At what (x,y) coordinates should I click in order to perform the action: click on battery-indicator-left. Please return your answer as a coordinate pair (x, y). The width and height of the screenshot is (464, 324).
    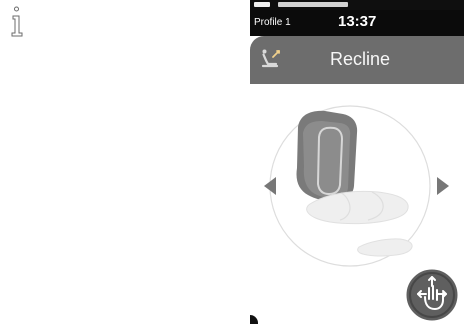
    Looking at the image, I should click on (262, 4).